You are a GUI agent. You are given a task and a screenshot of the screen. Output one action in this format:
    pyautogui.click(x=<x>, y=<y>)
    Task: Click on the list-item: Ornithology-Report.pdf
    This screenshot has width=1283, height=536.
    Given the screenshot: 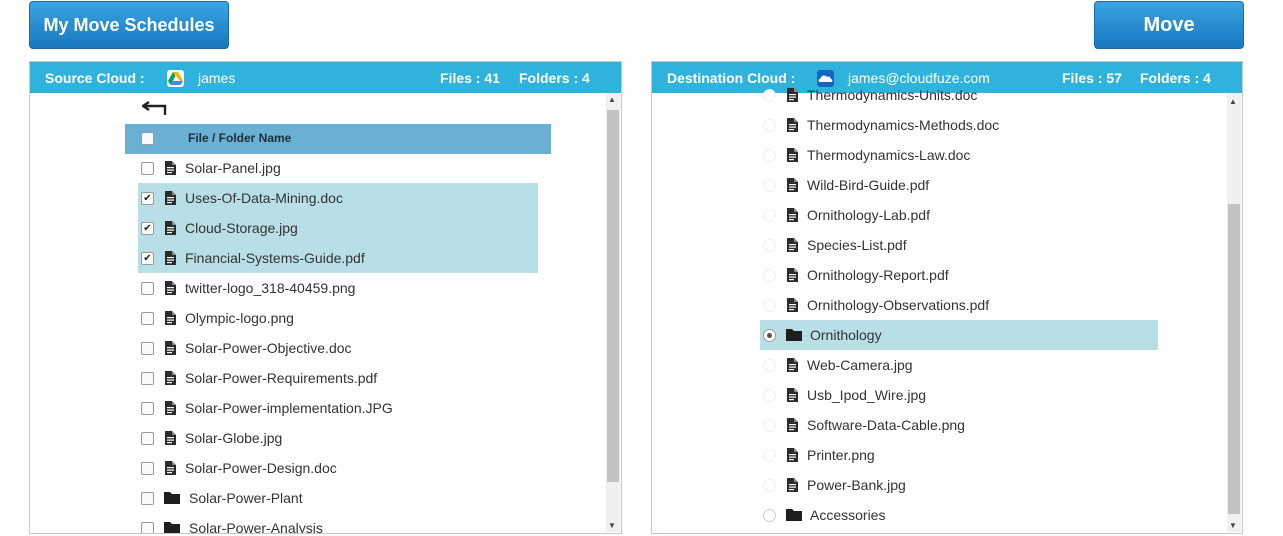 What is the action you would take?
    pyautogui.click(x=959, y=275)
    